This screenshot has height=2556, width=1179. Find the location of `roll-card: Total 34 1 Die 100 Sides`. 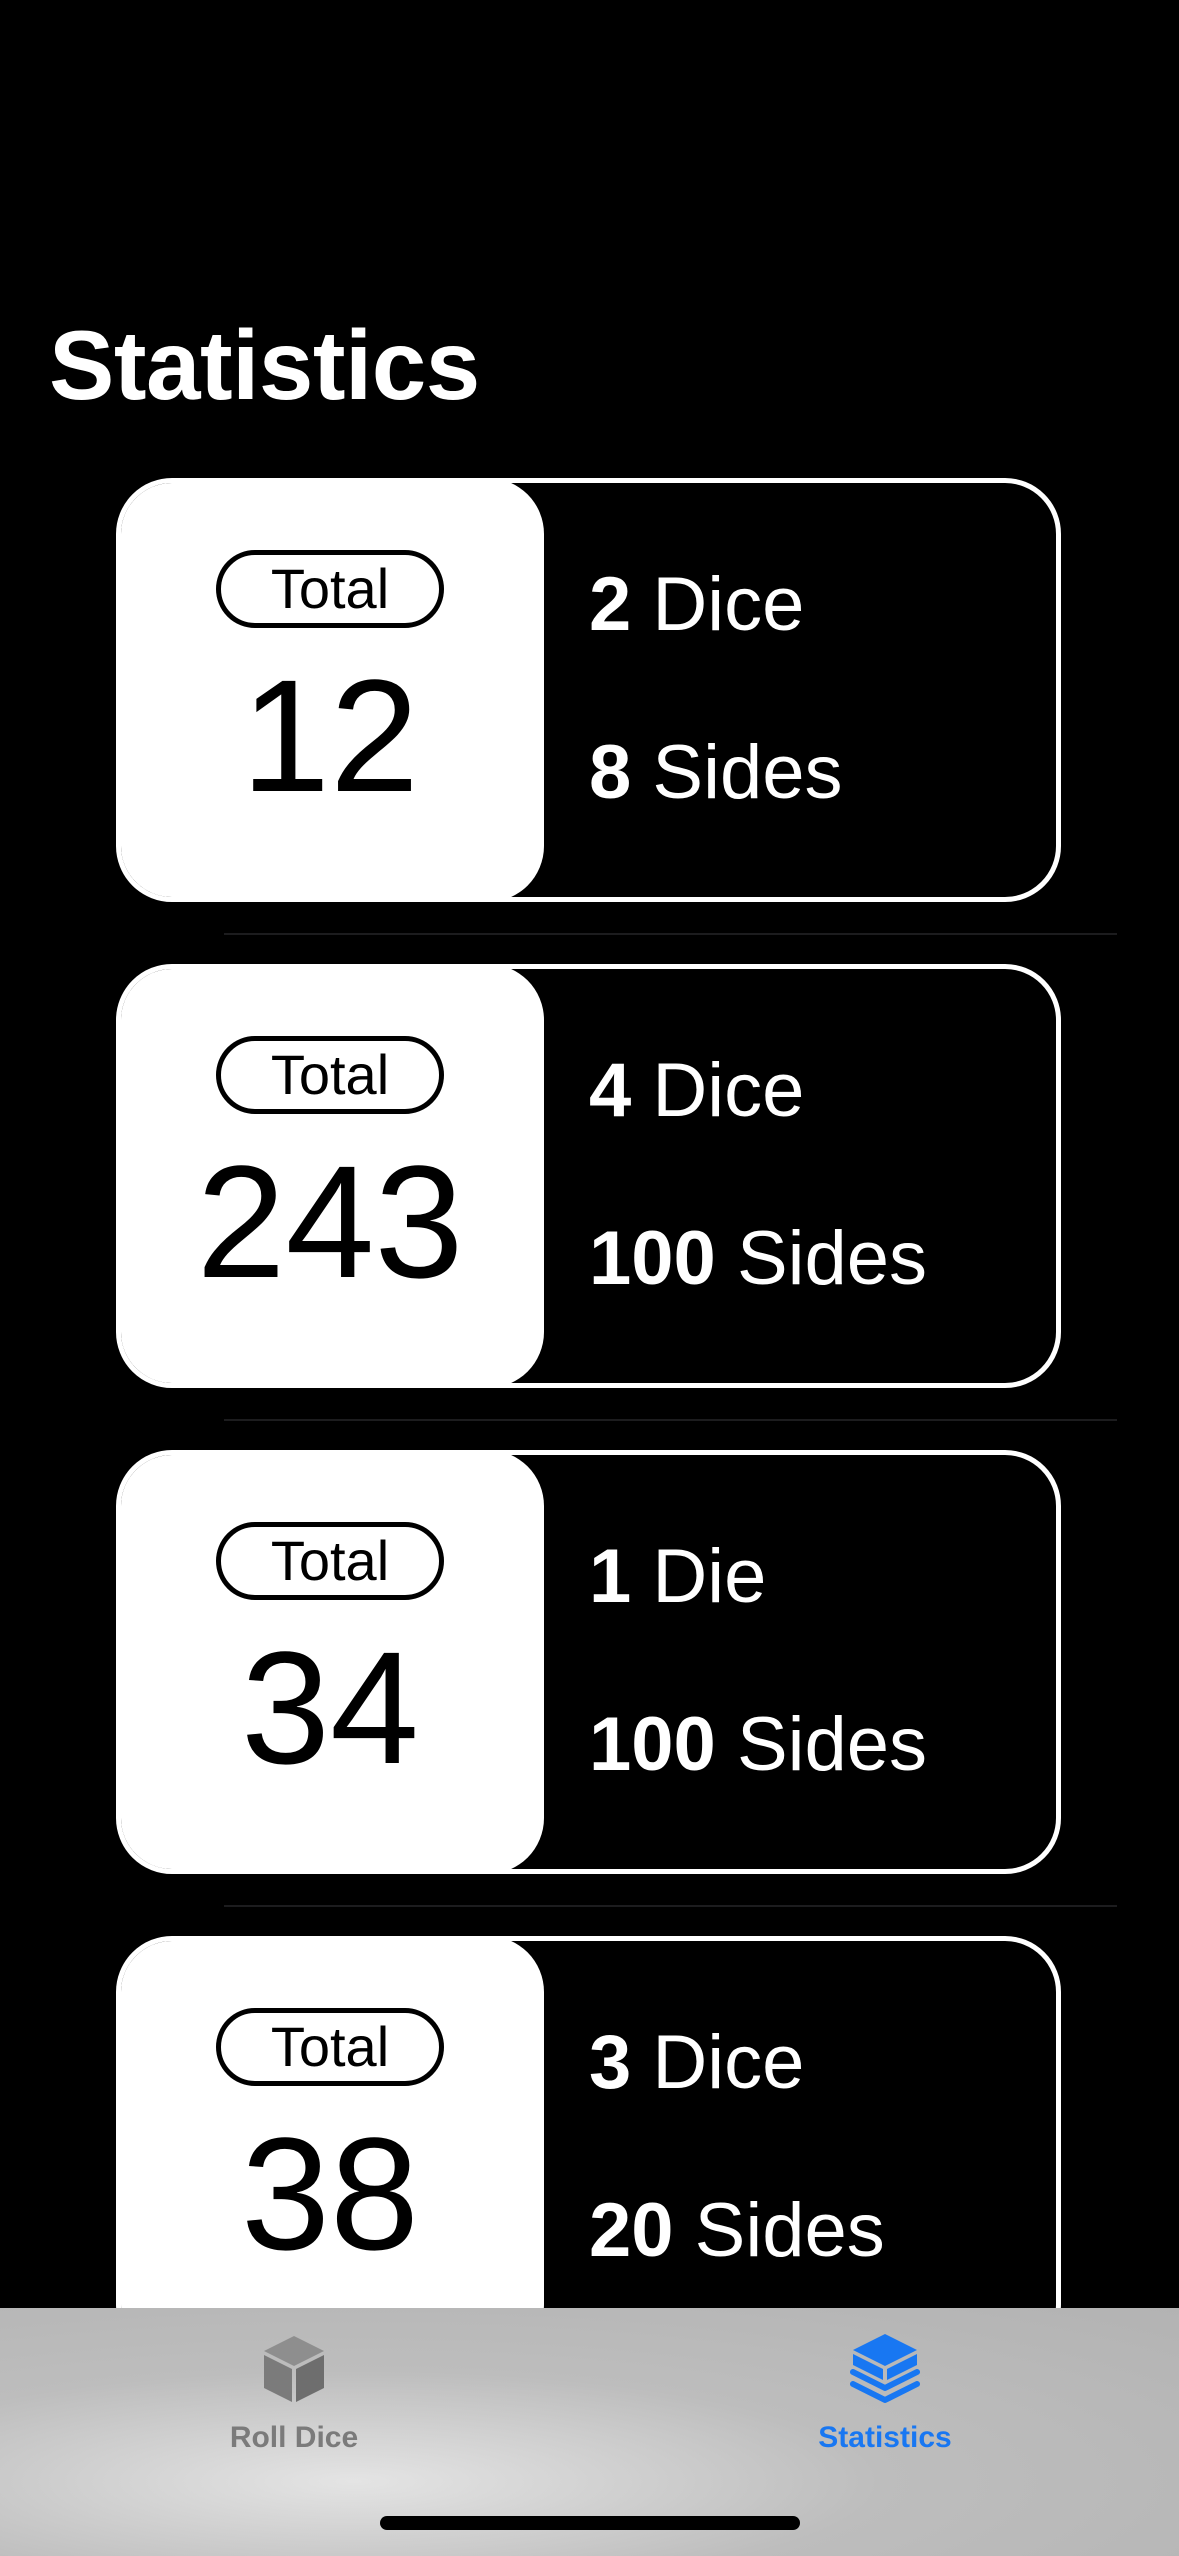

roll-card: Total 34 1 Die 100 Sides is located at coordinates (588, 1662).